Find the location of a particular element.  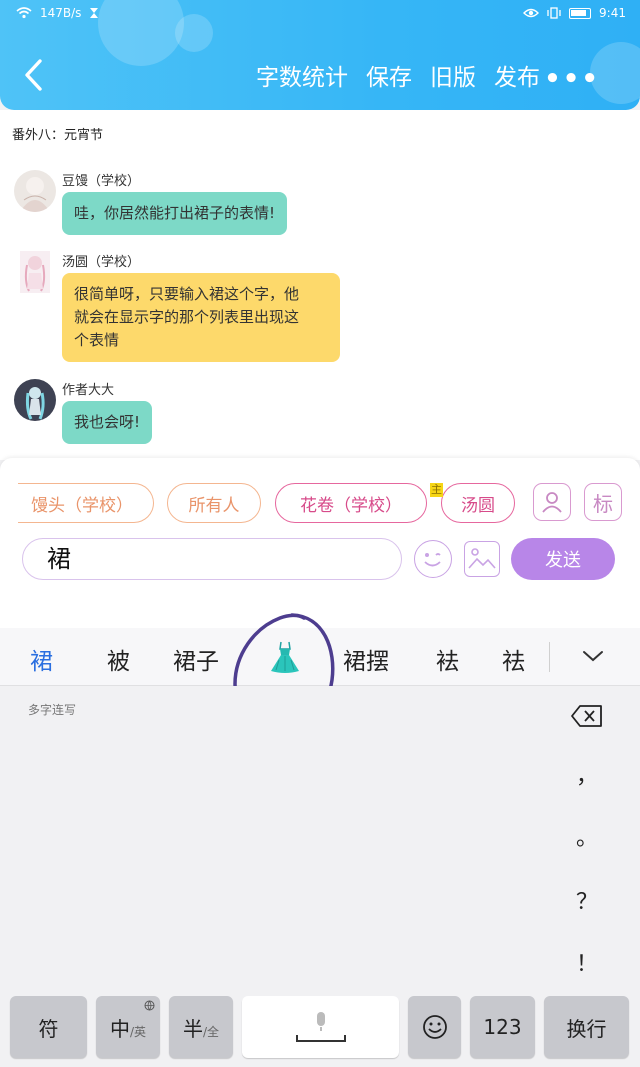

cn-en-toggle-key: 中/英 is located at coordinates (128, 1027).